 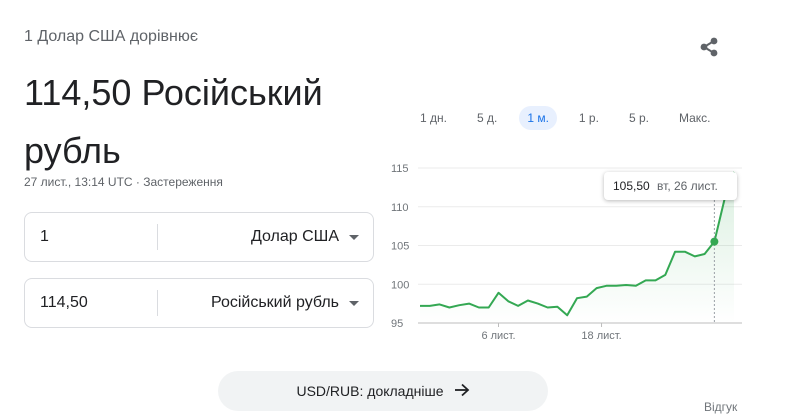 I want to click on tab-range-5d: 5 д., so click(x=487, y=118).